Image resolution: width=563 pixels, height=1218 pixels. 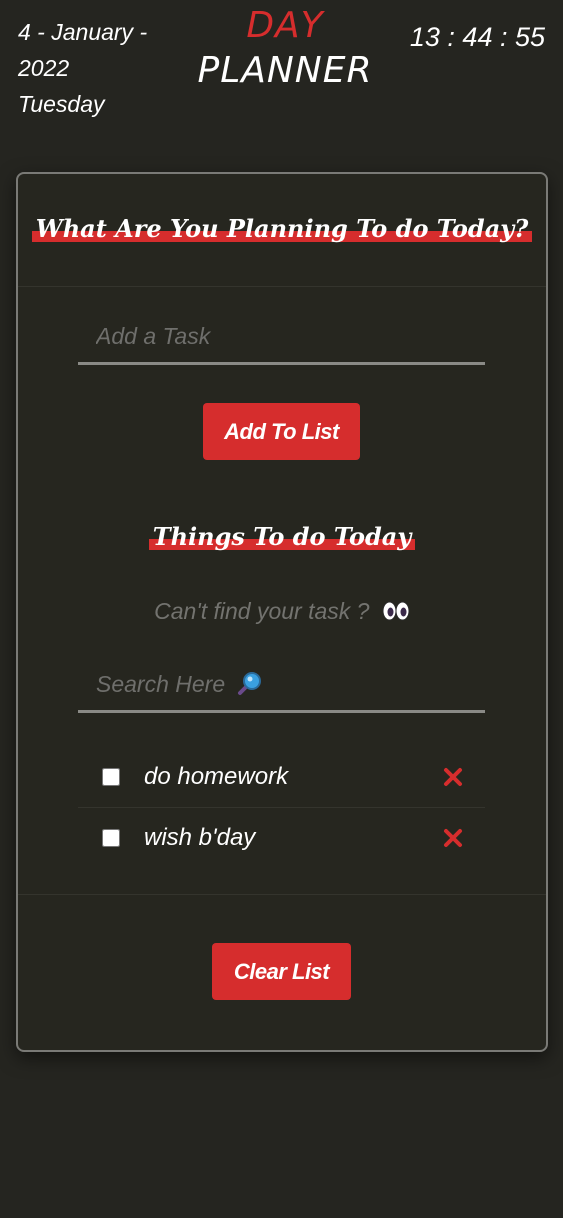 I want to click on task-text: do homework, so click(x=216, y=776).